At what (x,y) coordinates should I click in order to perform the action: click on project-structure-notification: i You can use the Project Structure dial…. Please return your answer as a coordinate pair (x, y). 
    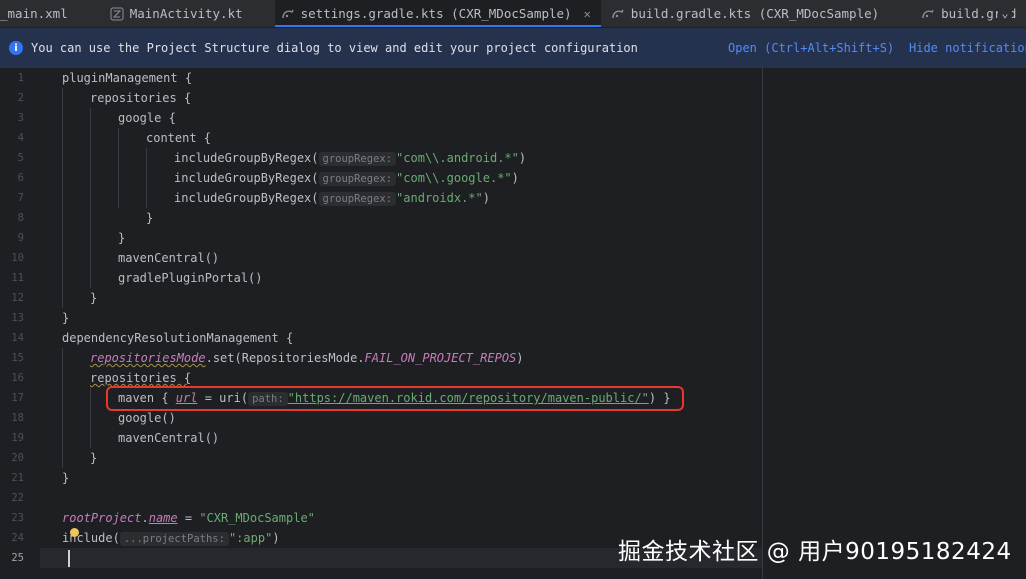
    Looking at the image, I should click on (513, 48).